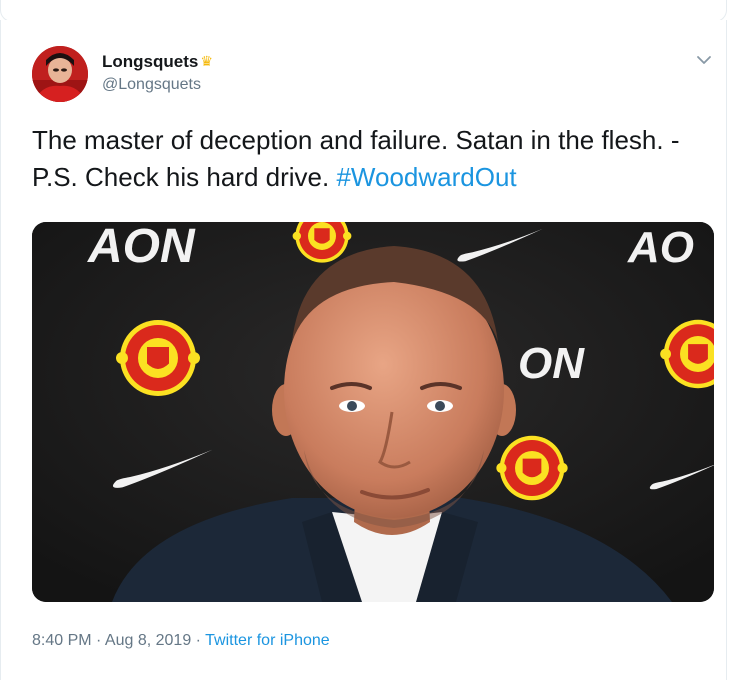  I want to click on backdrop-logo-2: AO, so click(660, 247).